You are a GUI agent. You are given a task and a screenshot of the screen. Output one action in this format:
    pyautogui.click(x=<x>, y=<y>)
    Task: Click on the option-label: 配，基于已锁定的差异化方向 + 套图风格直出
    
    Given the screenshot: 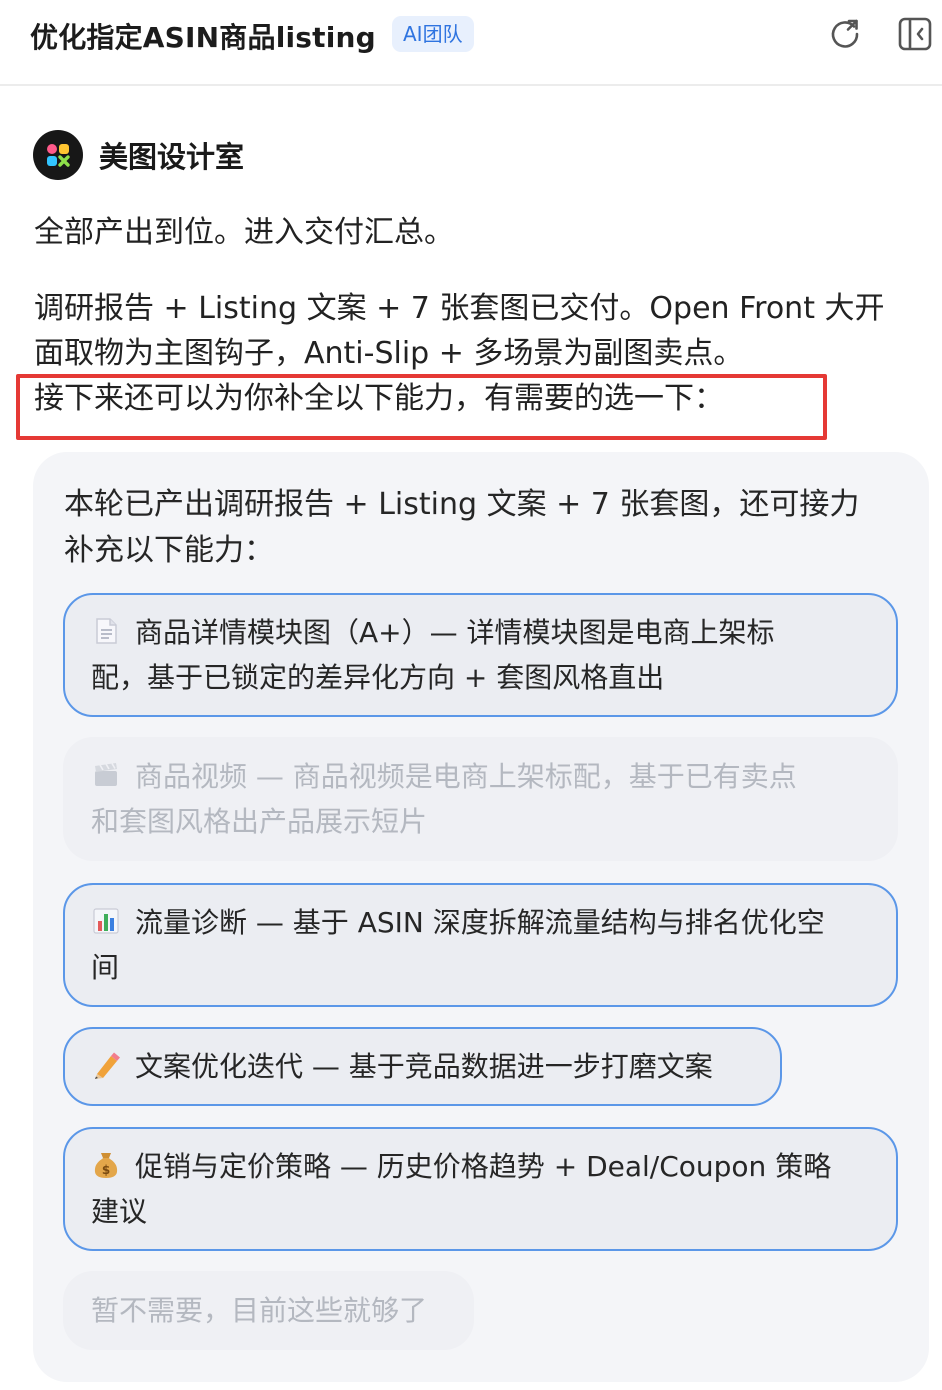 What is the action you would take?
    pyautogui.click(x=378, y=677)
    